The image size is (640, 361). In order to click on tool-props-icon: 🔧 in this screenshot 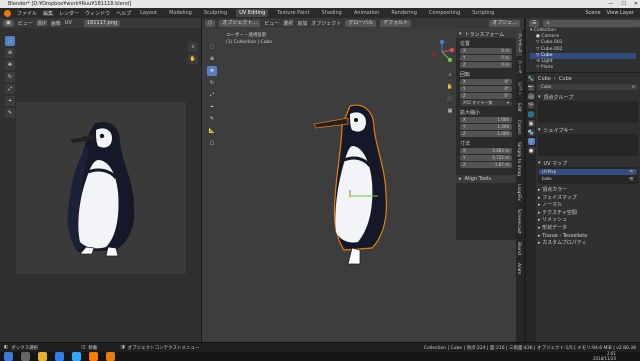, I will do `click(531, 78)`.